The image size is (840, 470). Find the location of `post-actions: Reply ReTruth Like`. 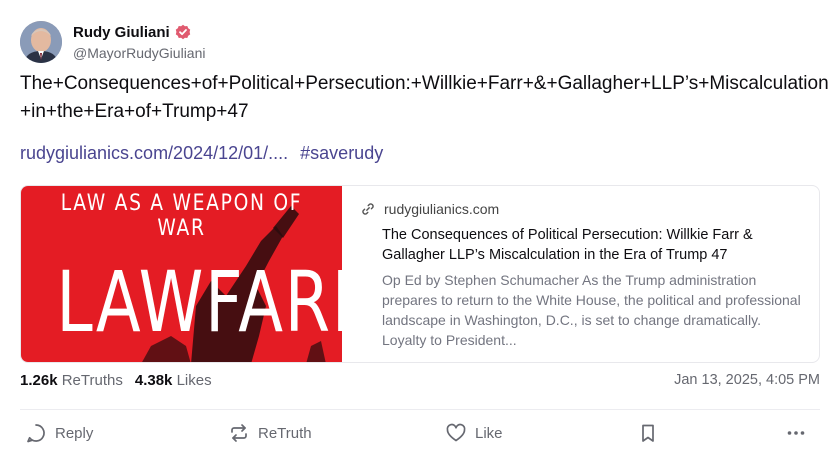

post-actions: Reply ReTruth Like is located at coordinates (420, 435).